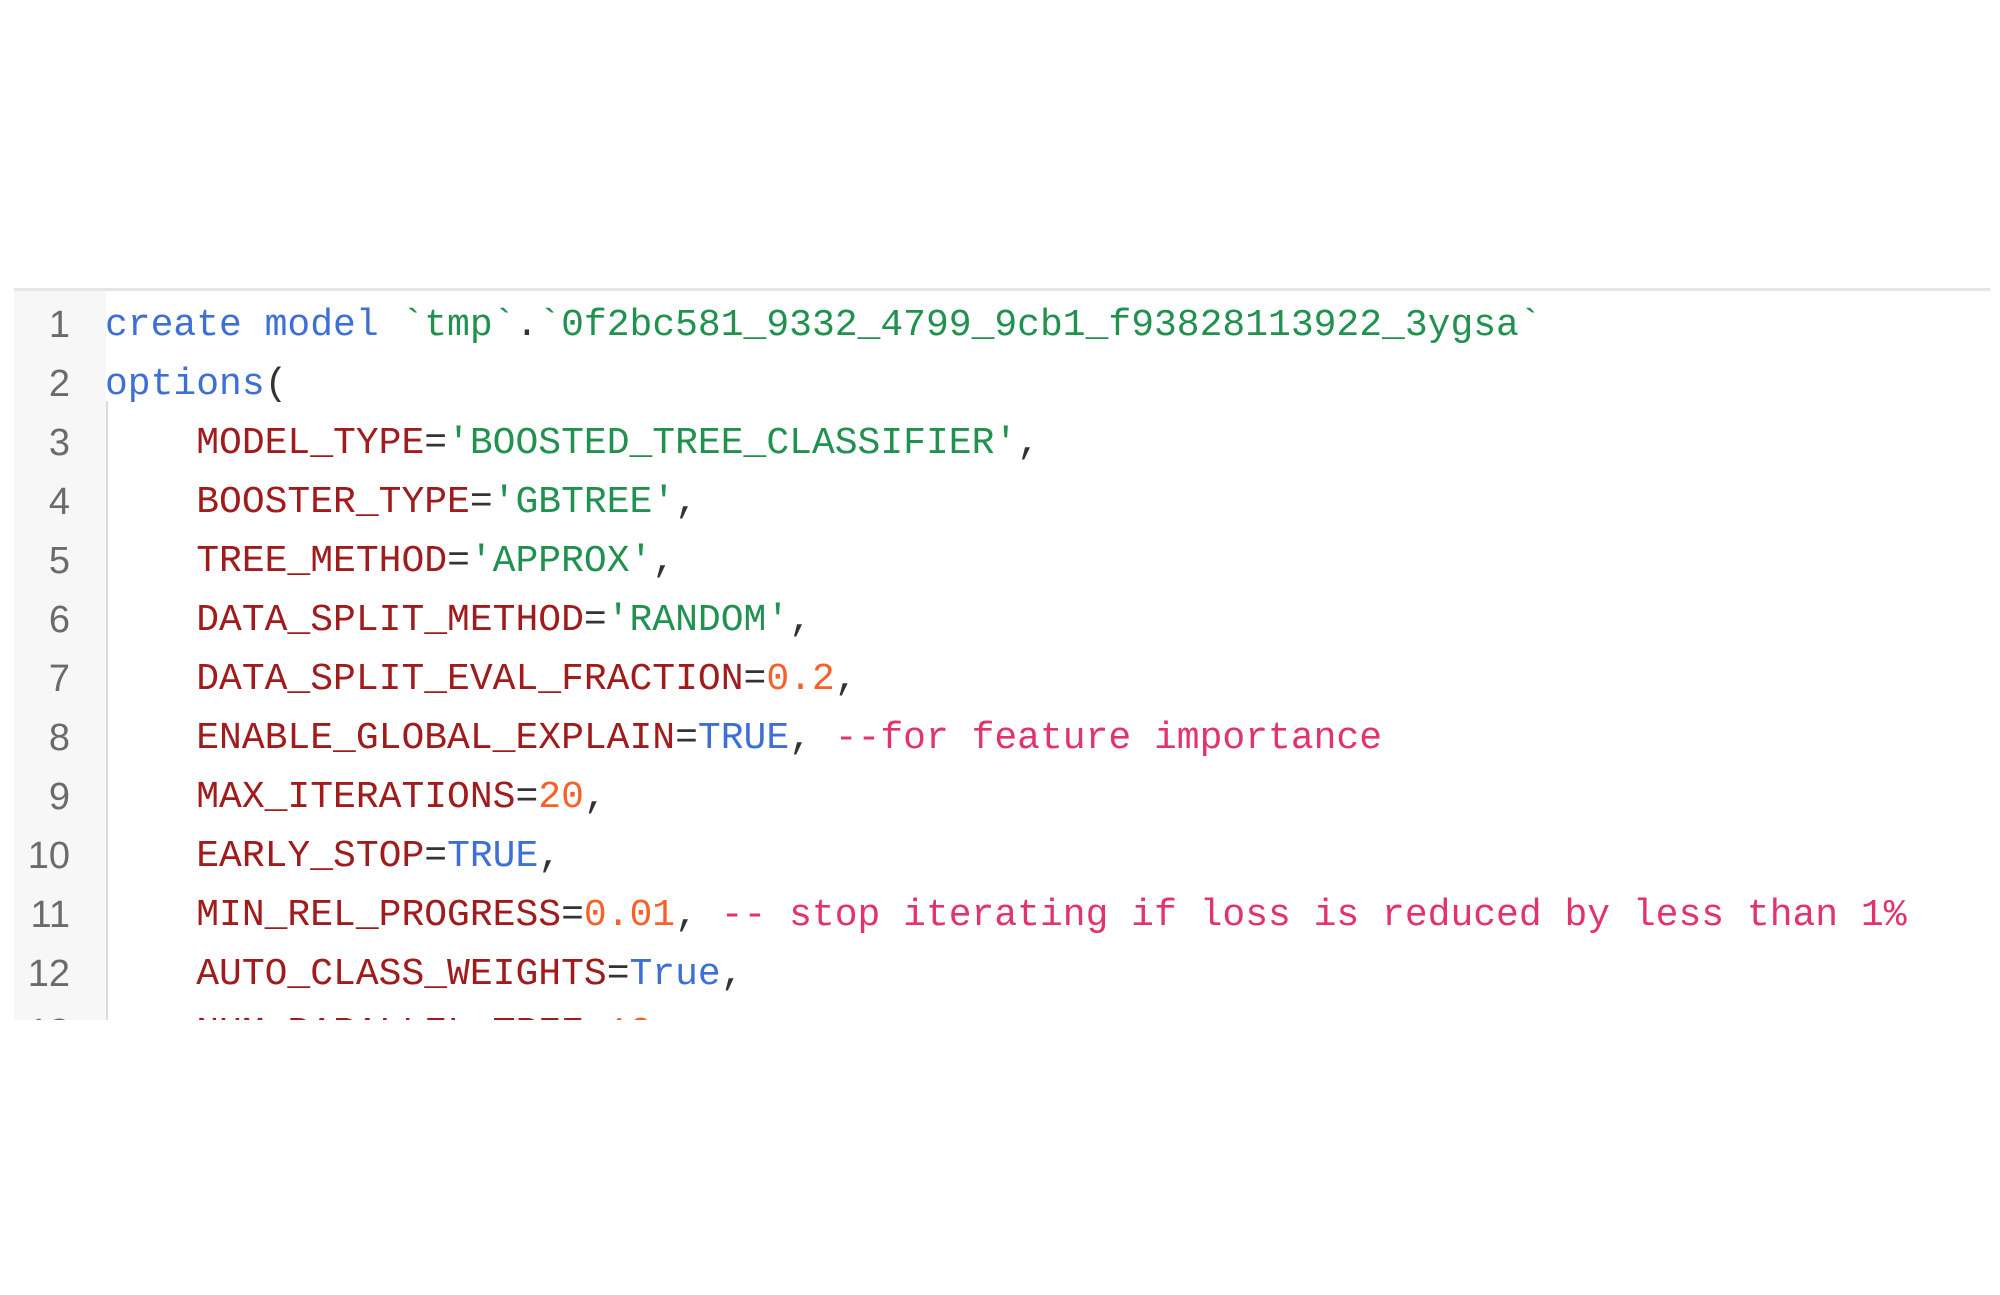 This screenshot has height=1295, width=2000. What do you see at coordinates (527, 325) in the screenshot?
I see `token-p: .` at bounding box center [527, 325].